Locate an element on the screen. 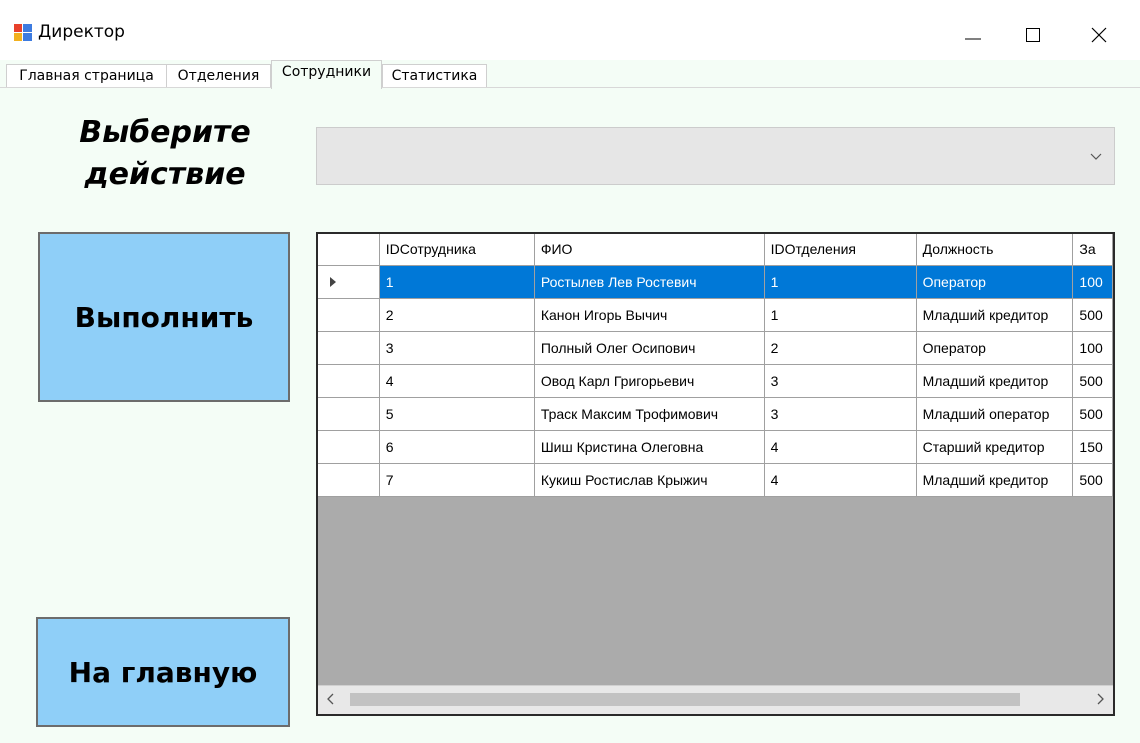 The height and width of the screenshot is (743, 1140). column-header-salary: За is located at coordinates (1092, 250).